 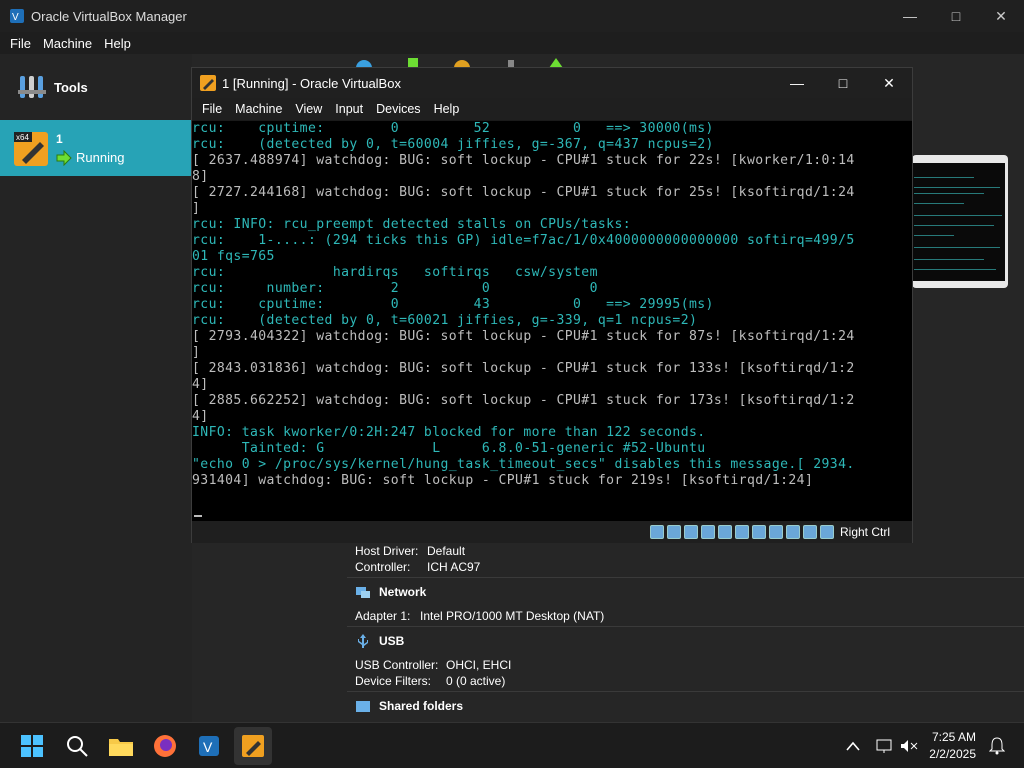 What do you see at coordinates (1001, 16) in the screenshot?
I see `close-button: ✕` at bounding box center [1001, 16].